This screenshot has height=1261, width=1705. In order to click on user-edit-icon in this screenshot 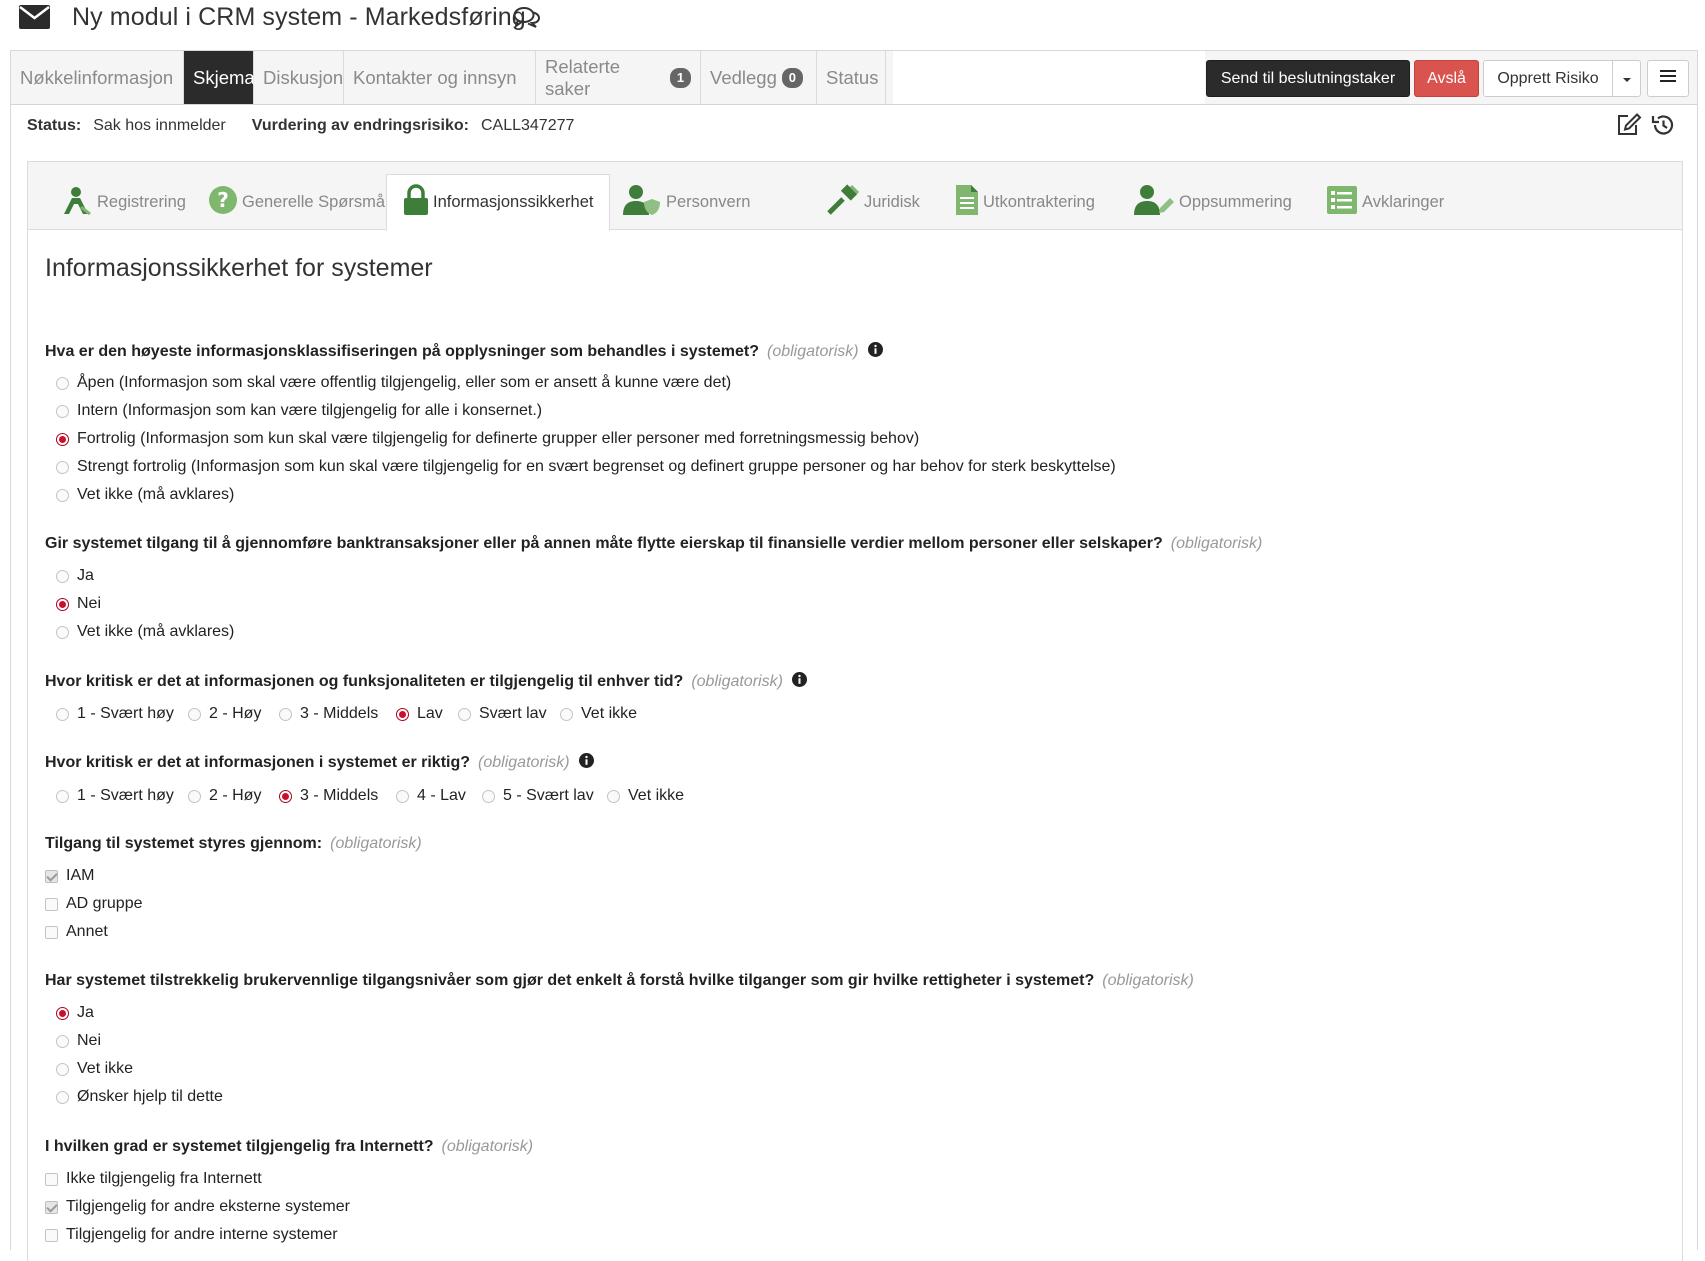, I will do `click(1156, 202)`.